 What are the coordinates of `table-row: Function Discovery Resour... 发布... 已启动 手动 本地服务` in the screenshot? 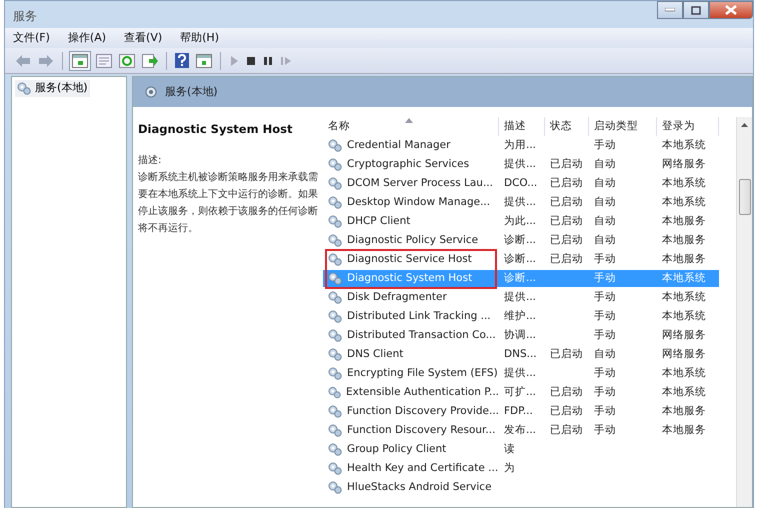 It's located at (529, 430).